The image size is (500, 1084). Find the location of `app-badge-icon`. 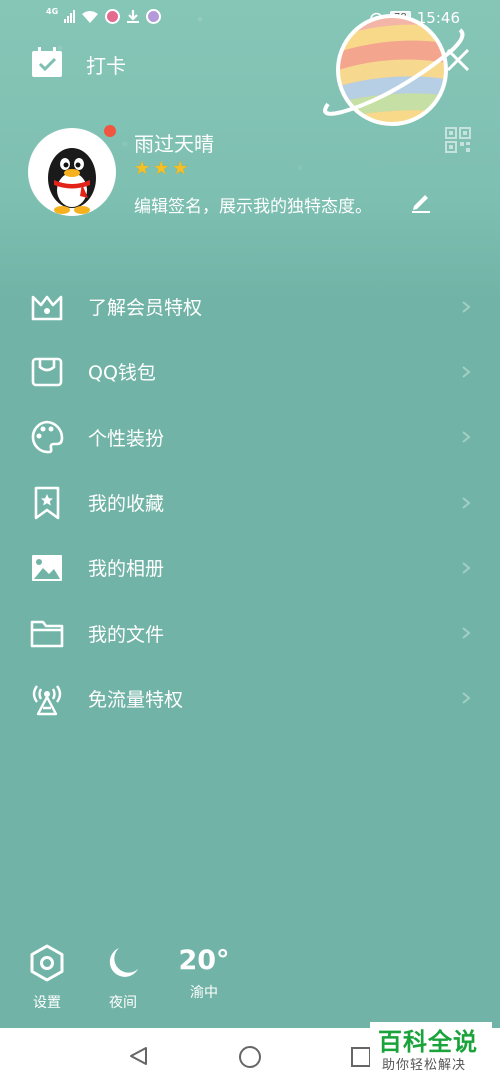

app-badge-icon is located at coordinates (154, 16).